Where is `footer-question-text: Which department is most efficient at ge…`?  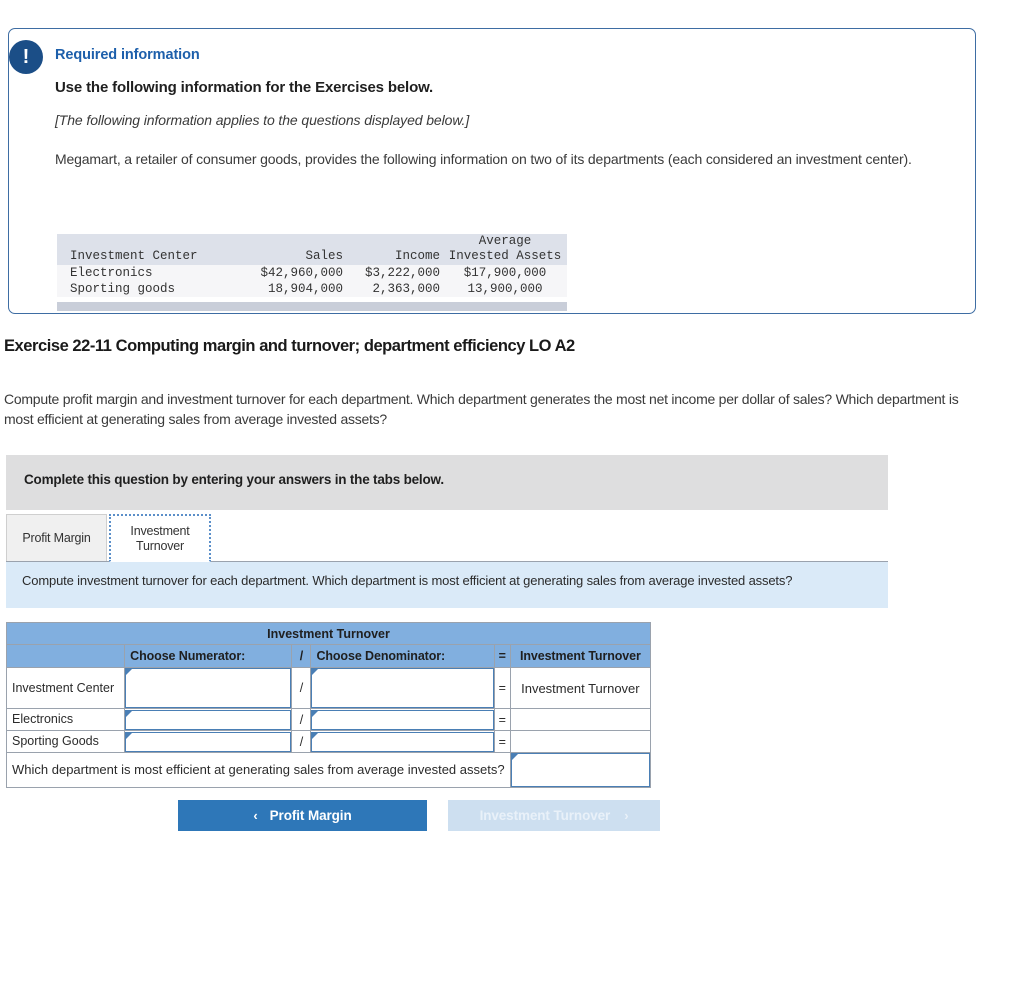
footer-question-text: Which department is most efficient at ge… is located at coordinates (258, 769).